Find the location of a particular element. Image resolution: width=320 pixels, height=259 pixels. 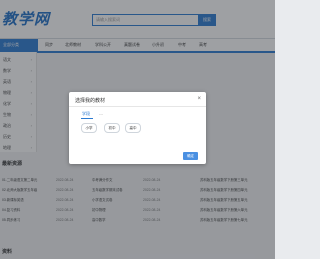

dialog-divider is located at coordinates (137, 106).